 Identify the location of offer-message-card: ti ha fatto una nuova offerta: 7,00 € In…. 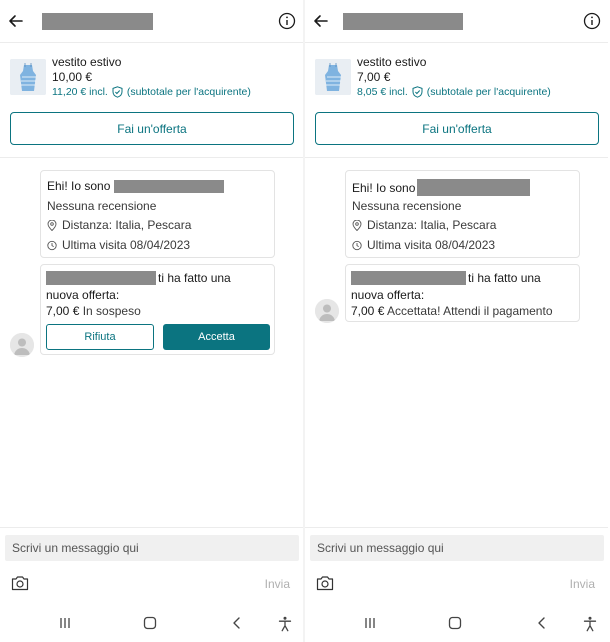
(157, 309).